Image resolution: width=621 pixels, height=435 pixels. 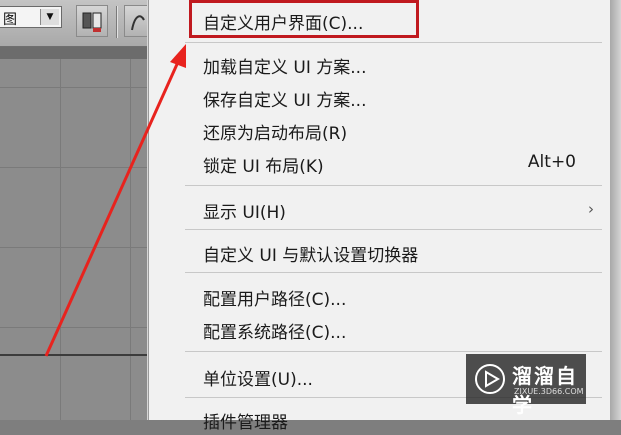 What do you see at coordinates (526, 385) in the screenshot?
I see `watermark: 溜溜自学 ZIXUE.3D66.COM` at bounding box center [526, 385].